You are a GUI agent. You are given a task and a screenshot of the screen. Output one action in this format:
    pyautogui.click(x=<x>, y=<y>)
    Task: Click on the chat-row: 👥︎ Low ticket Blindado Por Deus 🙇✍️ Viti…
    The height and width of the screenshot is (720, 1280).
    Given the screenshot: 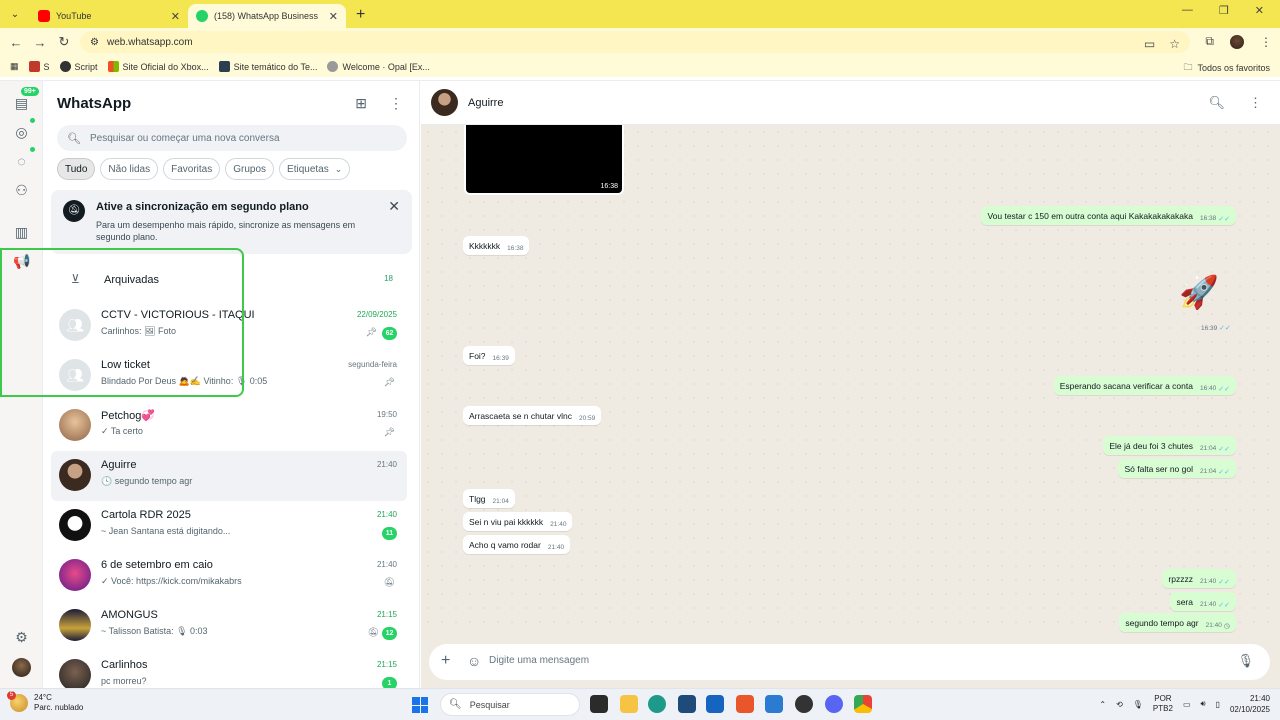 What is the action you would take?
    pyautogui.click(x=229, y=376)
    